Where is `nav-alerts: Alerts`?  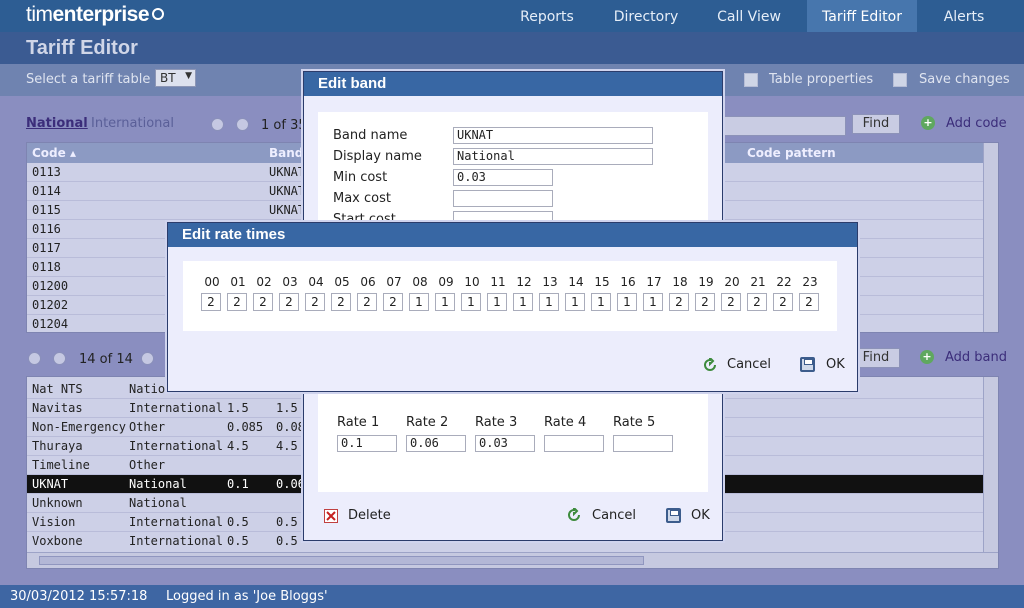 nav-alerts: Alerts is located at coordinates (964, 16).